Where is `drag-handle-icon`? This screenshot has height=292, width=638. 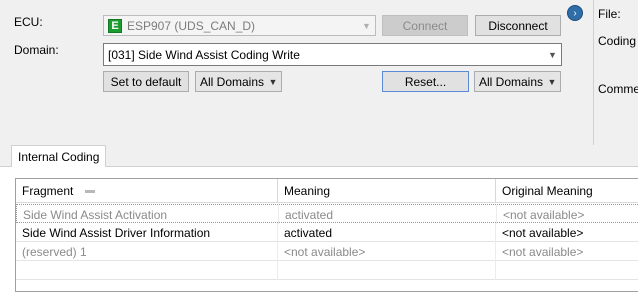
drag-handle-icon is located at coordinates (90, 191).